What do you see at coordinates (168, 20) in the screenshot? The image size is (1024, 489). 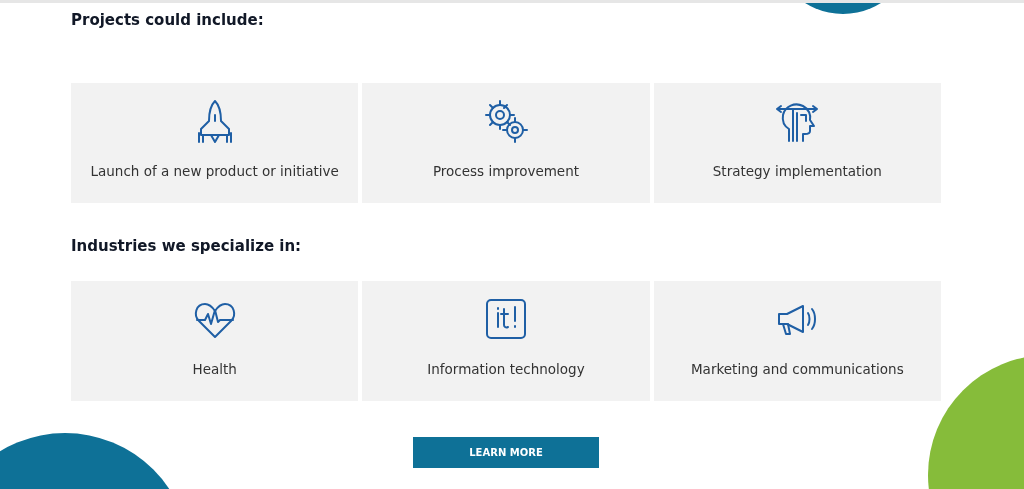 I see `section-heading: Projects could include:` at bounding box center [168, 20].